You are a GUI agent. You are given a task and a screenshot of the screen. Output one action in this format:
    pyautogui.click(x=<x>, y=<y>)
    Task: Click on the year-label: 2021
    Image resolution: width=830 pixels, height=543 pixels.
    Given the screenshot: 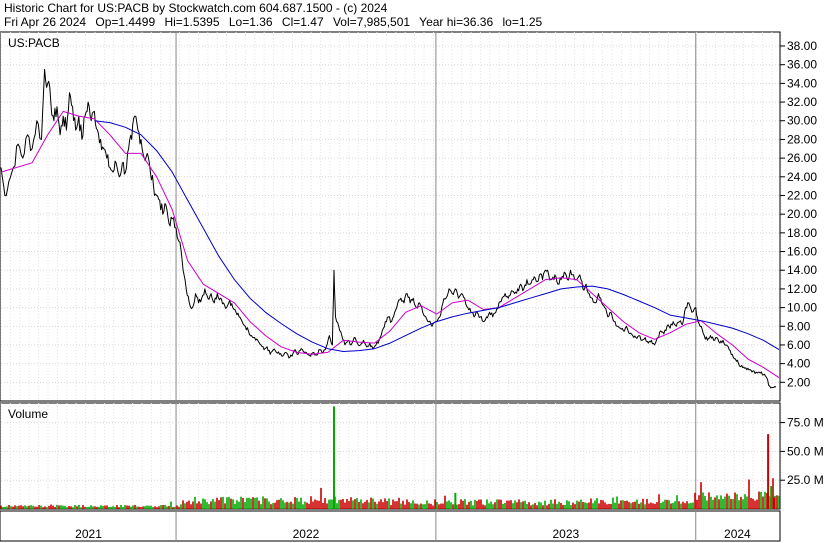 What is the action you would take?
    pyautogui.click(x=88, y=534)
    